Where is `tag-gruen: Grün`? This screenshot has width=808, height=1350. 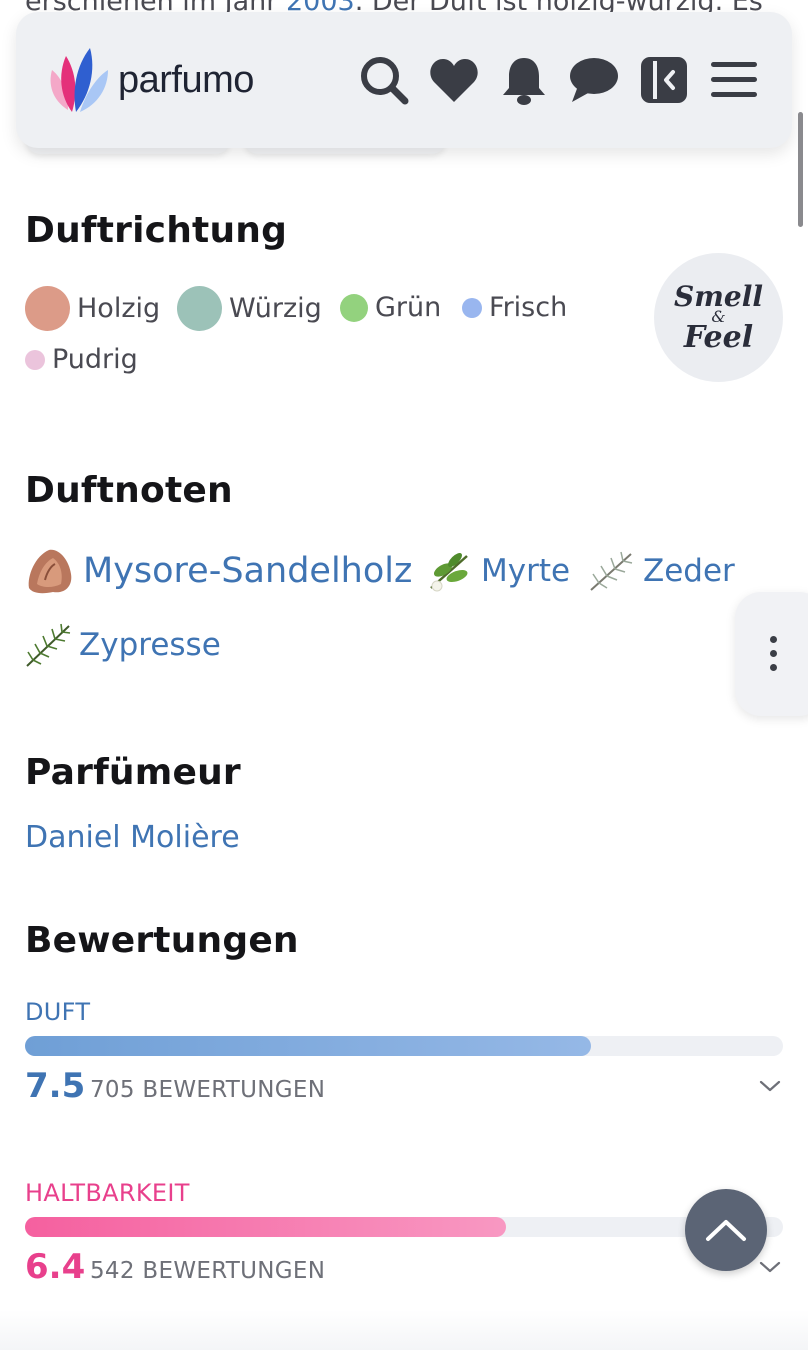 tag-gruen: Grün is located at coordinates (390, 307).